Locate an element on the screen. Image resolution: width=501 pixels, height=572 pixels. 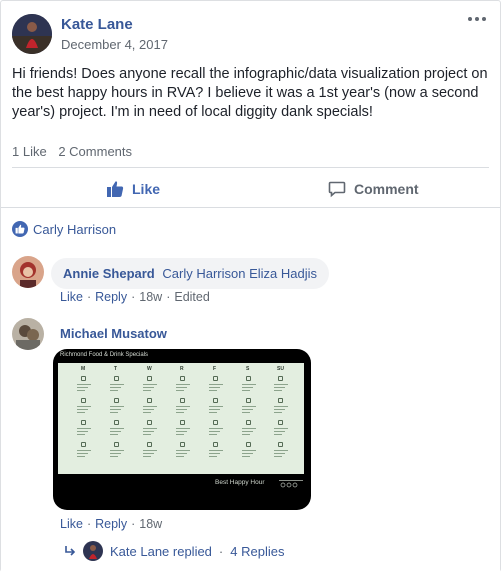
comment-mention: Carly Harrison is located at coordinates (203, 273).